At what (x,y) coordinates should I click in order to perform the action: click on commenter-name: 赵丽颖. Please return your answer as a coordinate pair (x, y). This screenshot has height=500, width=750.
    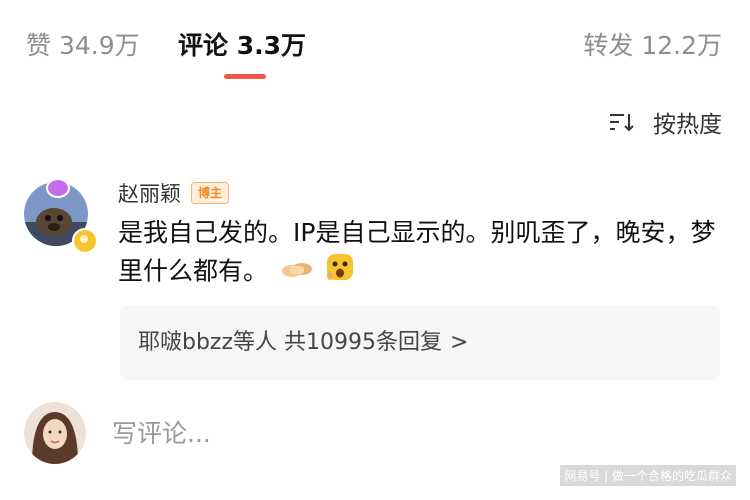
    Looking at the image, I should click on (149, 193).